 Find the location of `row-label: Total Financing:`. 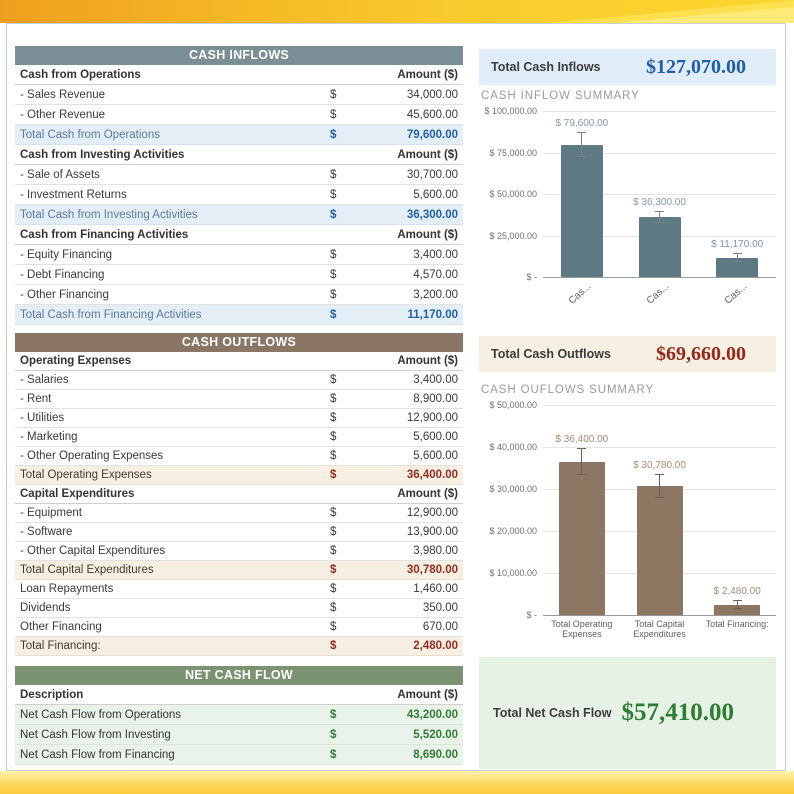

row-label: Total Financing: is located at coordinates (60, 646).